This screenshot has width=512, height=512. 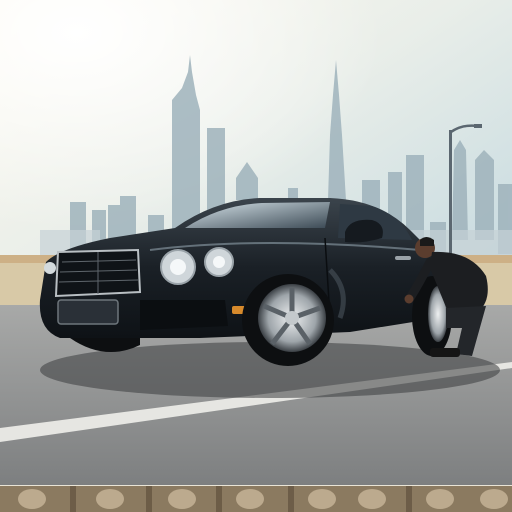 I want to click on headlight-left-lens, so click(x=178, y=267).